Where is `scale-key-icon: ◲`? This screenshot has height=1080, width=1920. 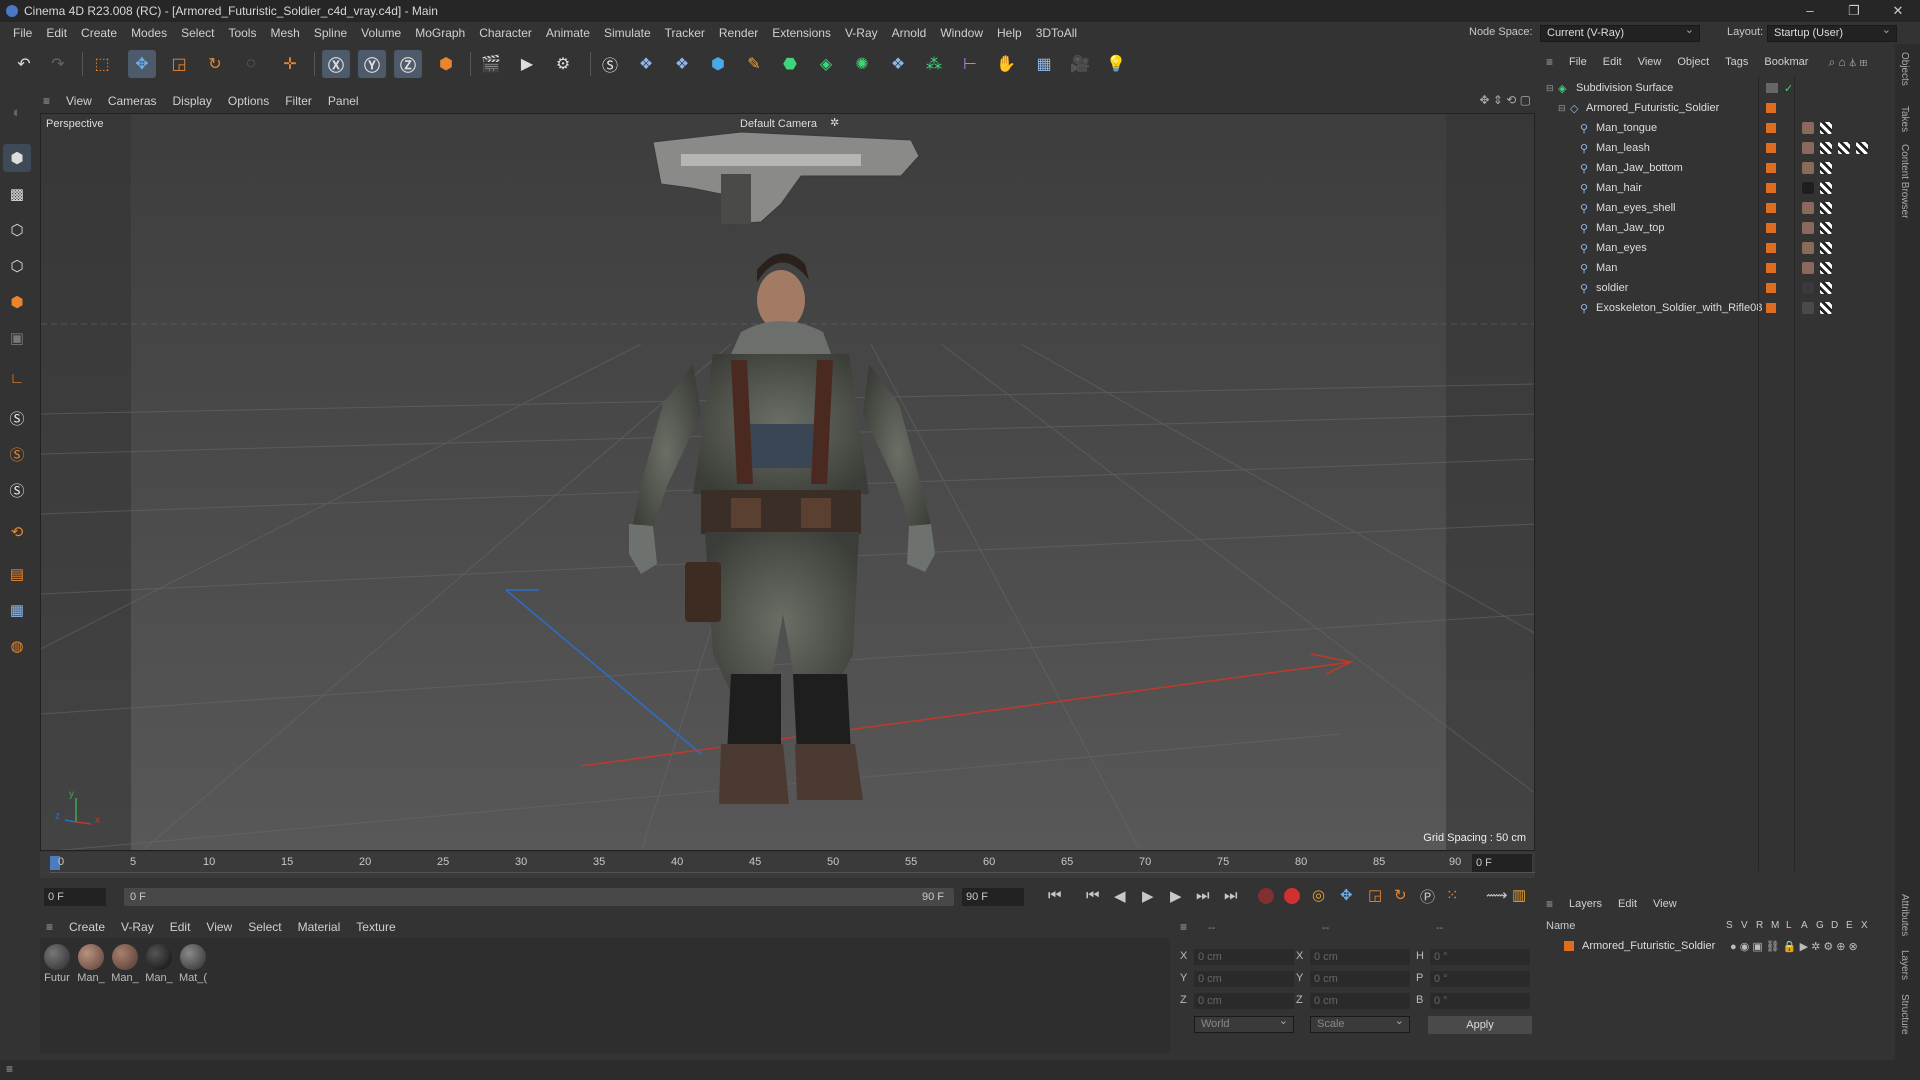
scale-key-icon: ◲ is located at coordinates (1375, 895).